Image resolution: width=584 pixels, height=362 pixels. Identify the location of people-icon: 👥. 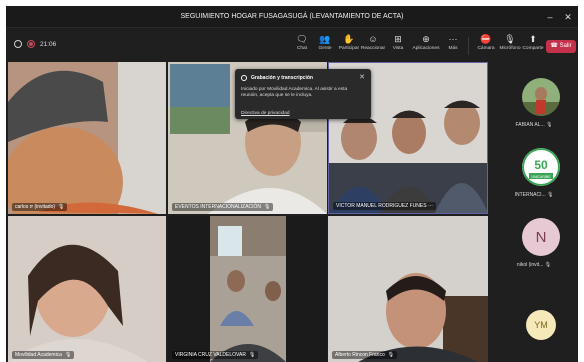
(325, 39).